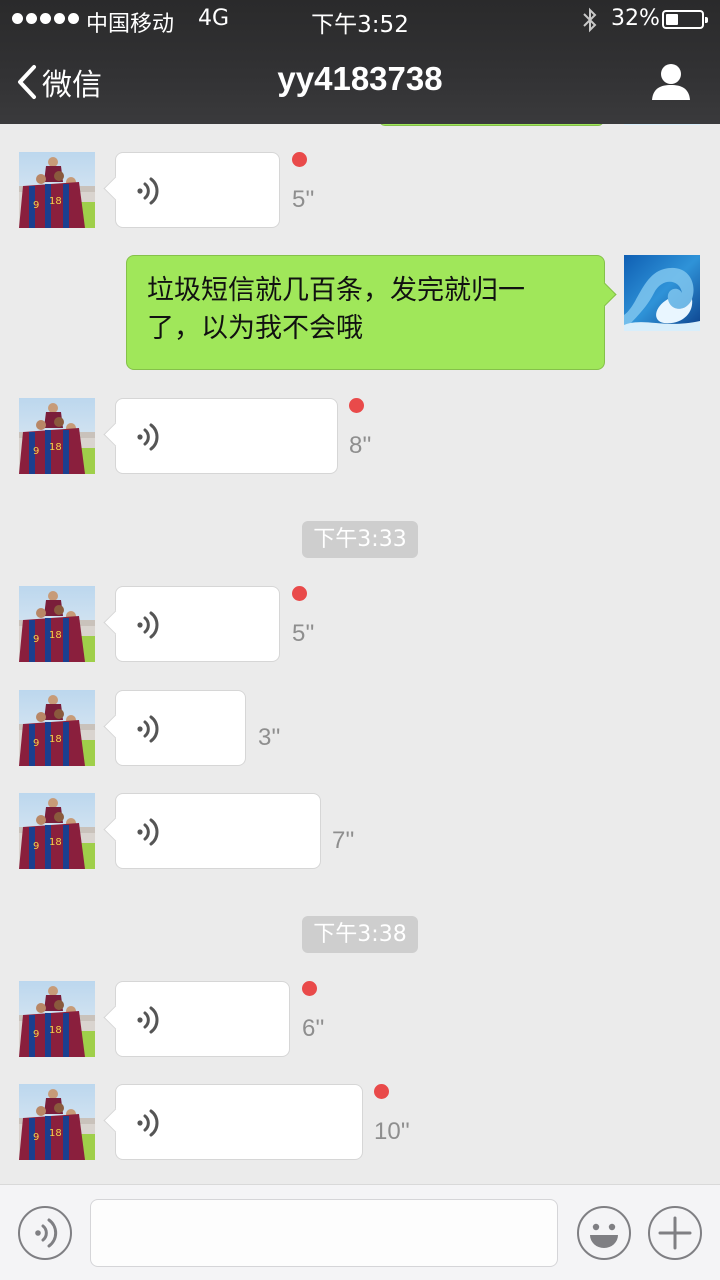 The height and width of the screenshot is (1280, 720). I want to click on timestamp-badge: 下午3:33, so click(360, 539).